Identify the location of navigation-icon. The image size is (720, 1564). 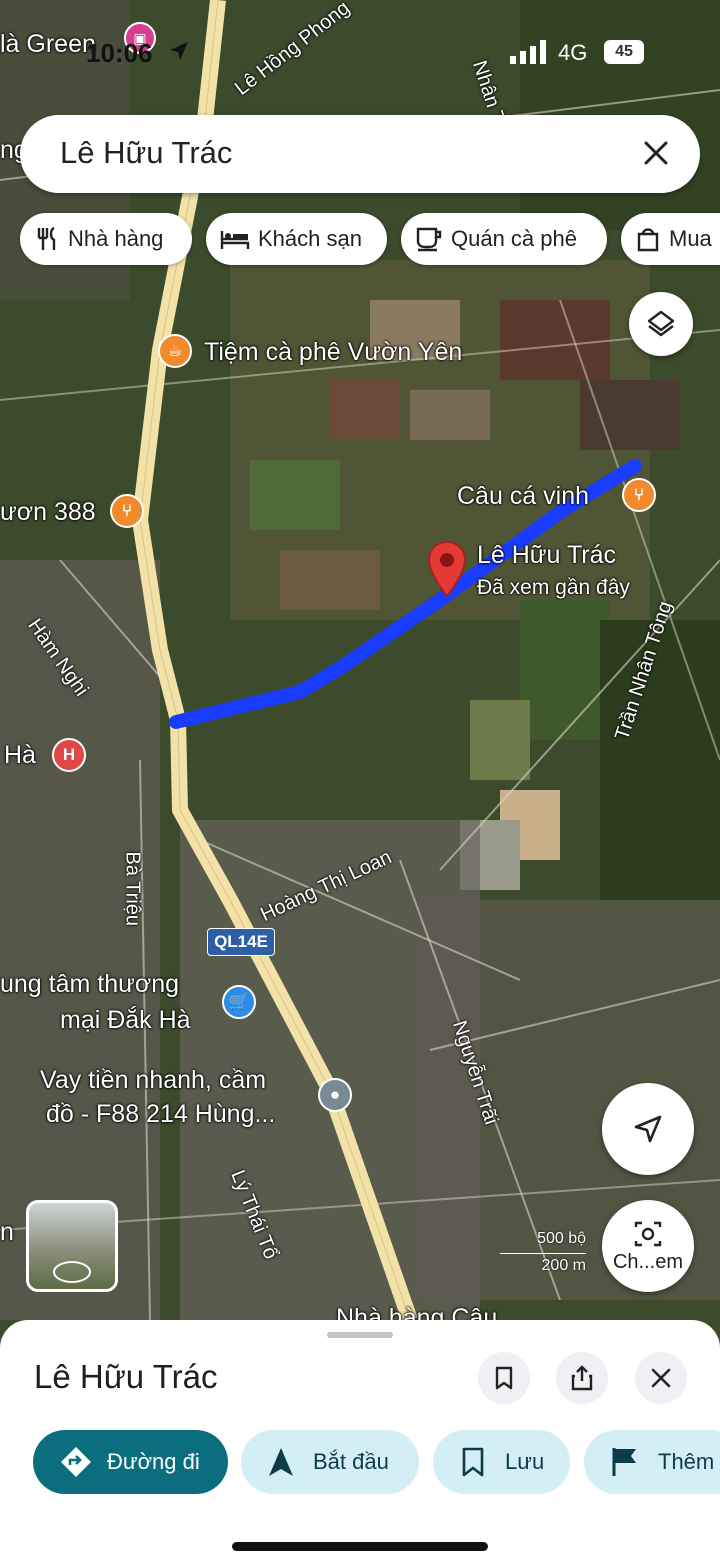
(281, 1462).